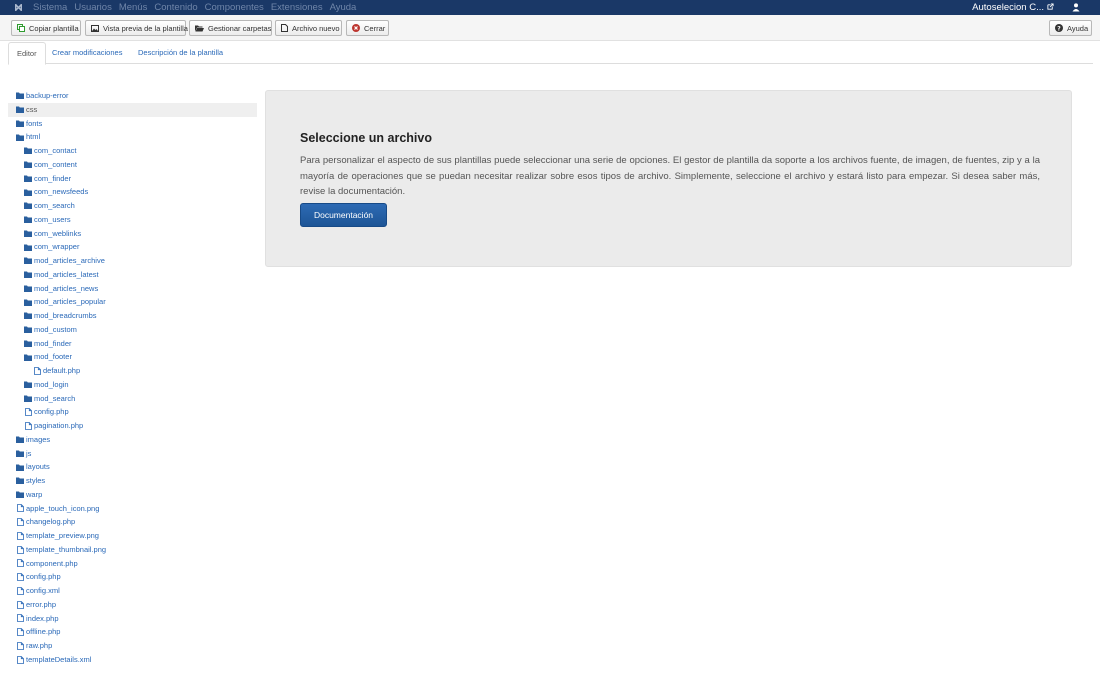  What do you see at coordinates (132, 109) in the screenshot?
I see `tree-folder: css` at bounding box center [132, 109].